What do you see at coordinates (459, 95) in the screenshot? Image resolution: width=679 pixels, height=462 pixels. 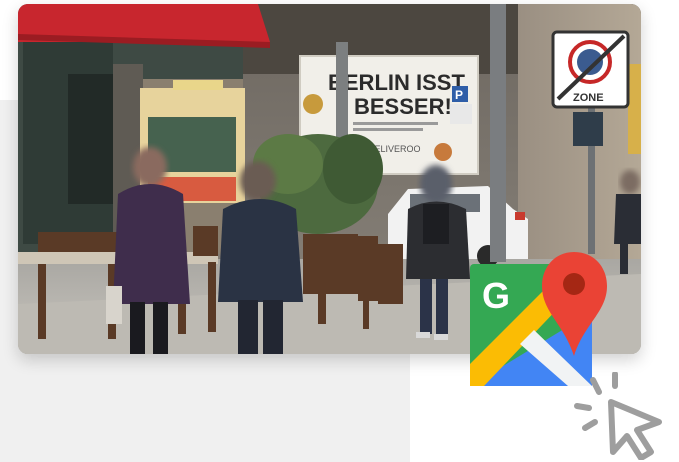 I see `parking-sign: P` at bounding box center [459, 95].